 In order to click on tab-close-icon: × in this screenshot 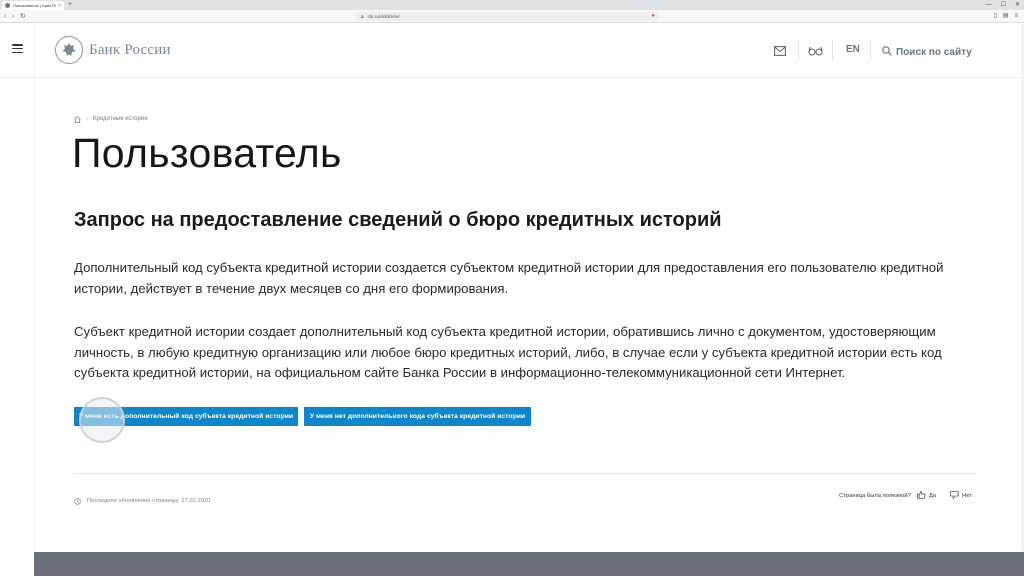, I will do `click(59, 6)`.